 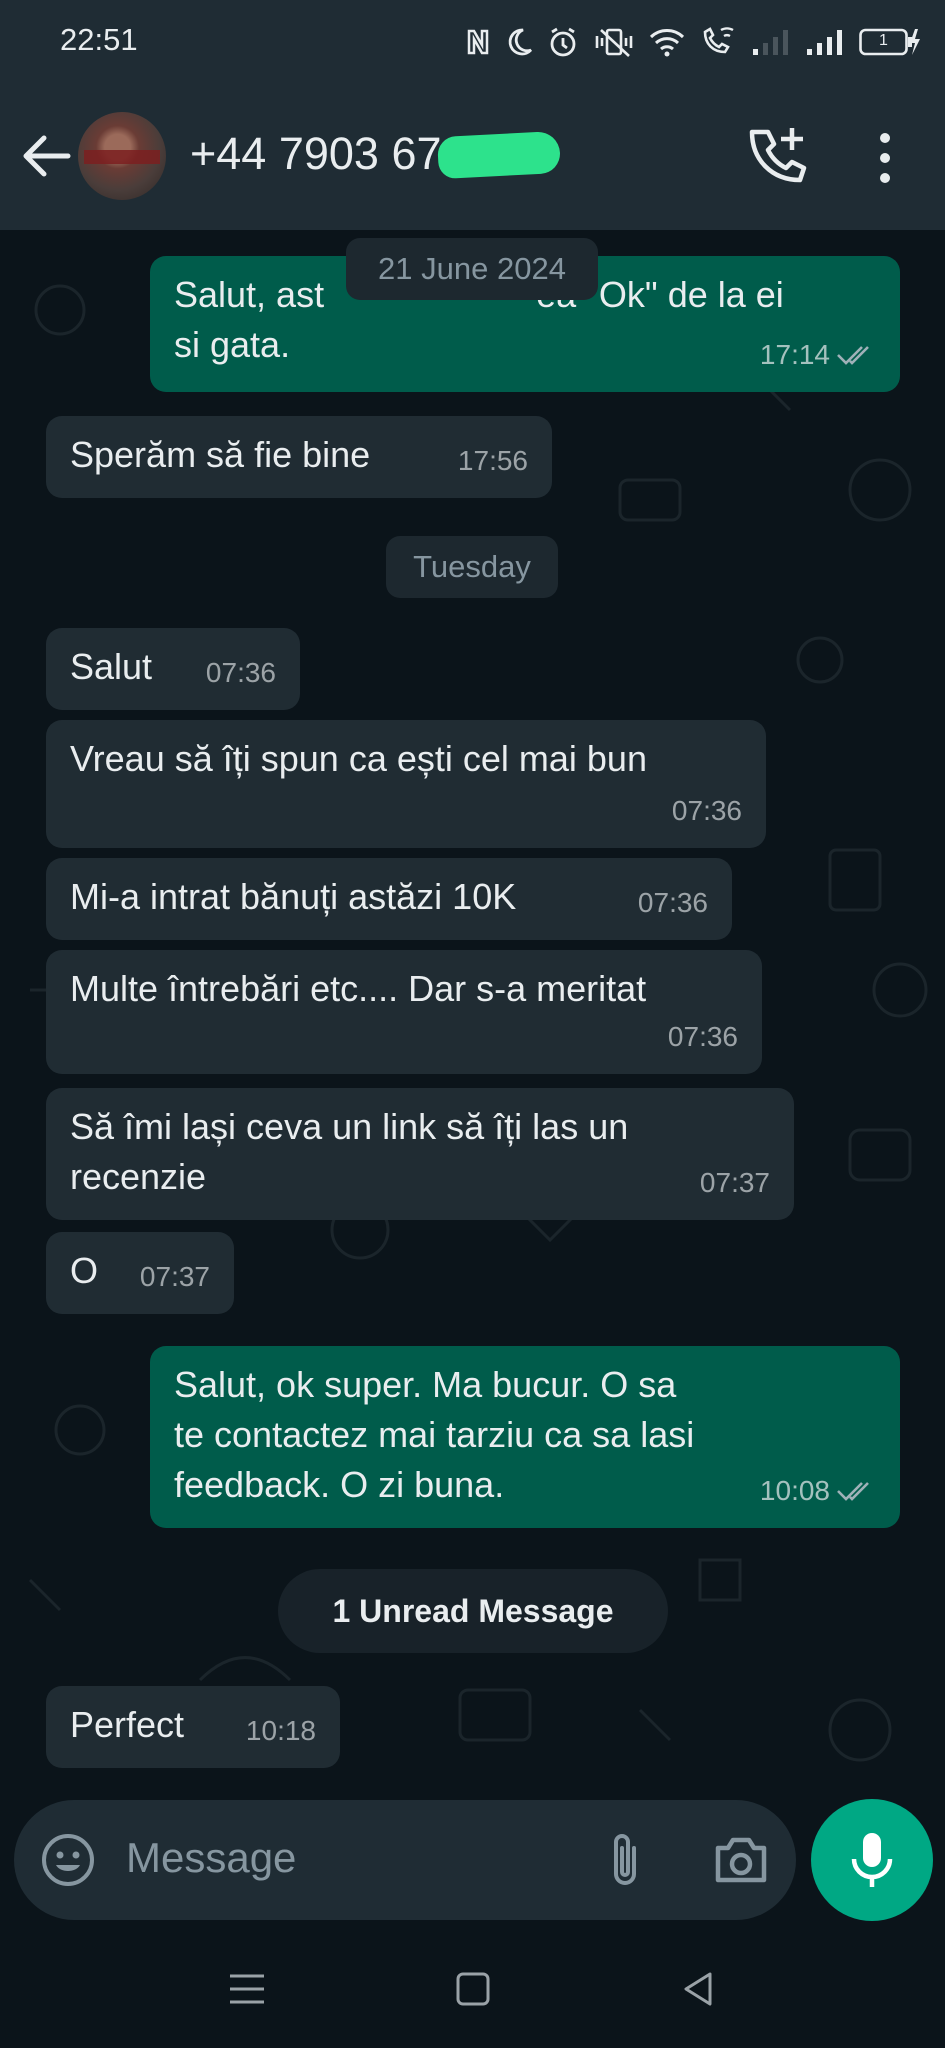 What do you see at coordinates (472, 269) in the screenshot?
I see `date-chip: 21 June 2024` at bounding box center [472, 269].